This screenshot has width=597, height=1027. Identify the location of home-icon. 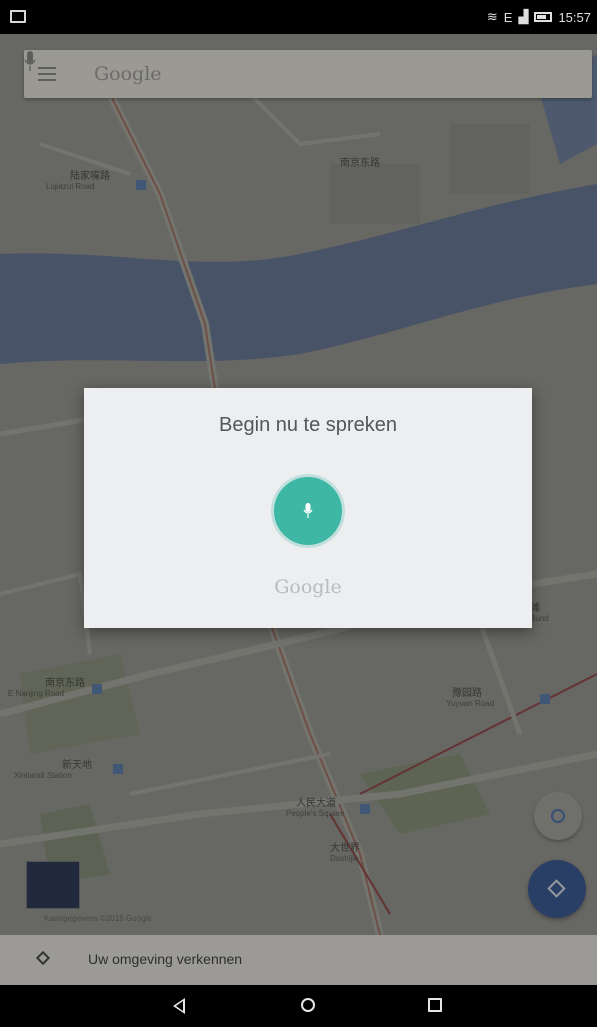
(308, 1005).